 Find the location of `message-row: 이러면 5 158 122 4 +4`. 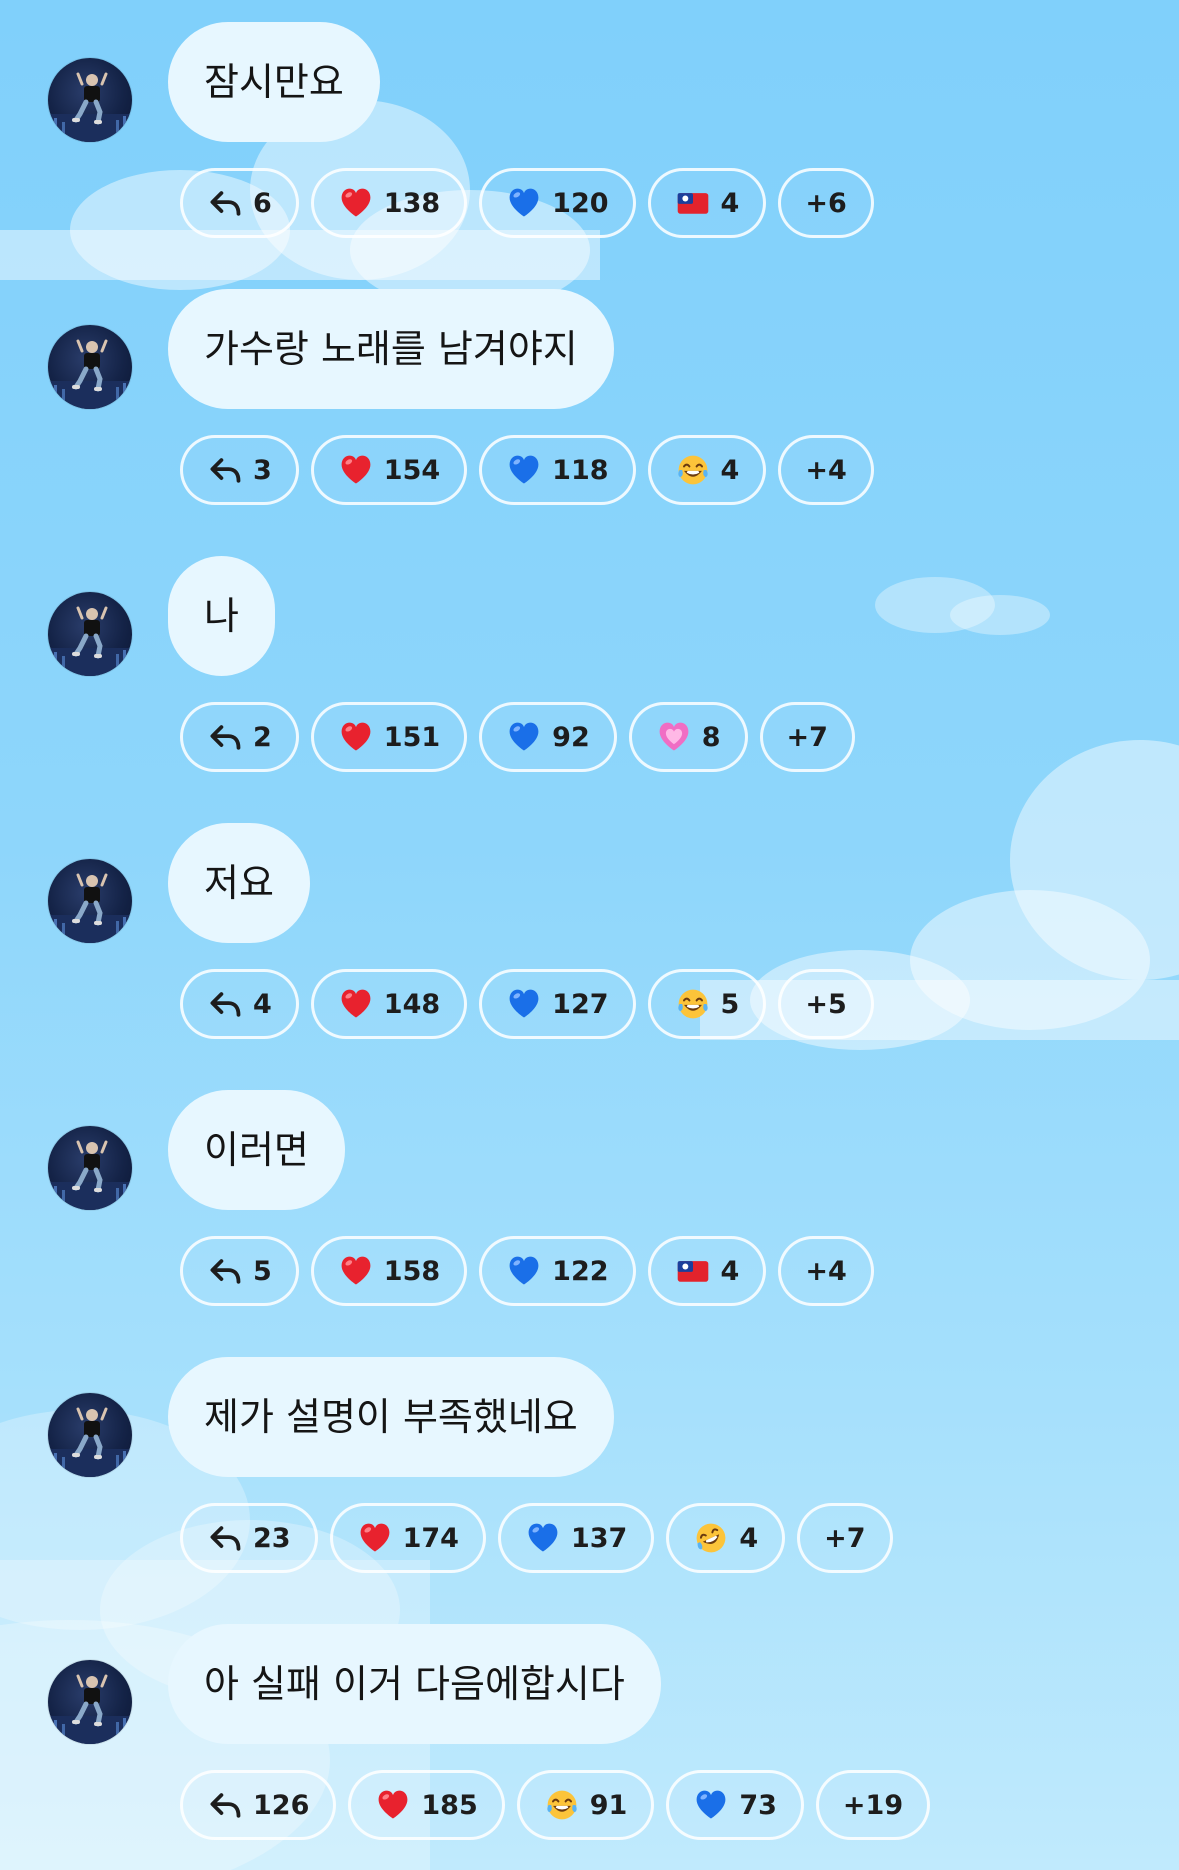

message-row: 이러면 5 158 122 4 +4 is located at coordinates (589, 1201).